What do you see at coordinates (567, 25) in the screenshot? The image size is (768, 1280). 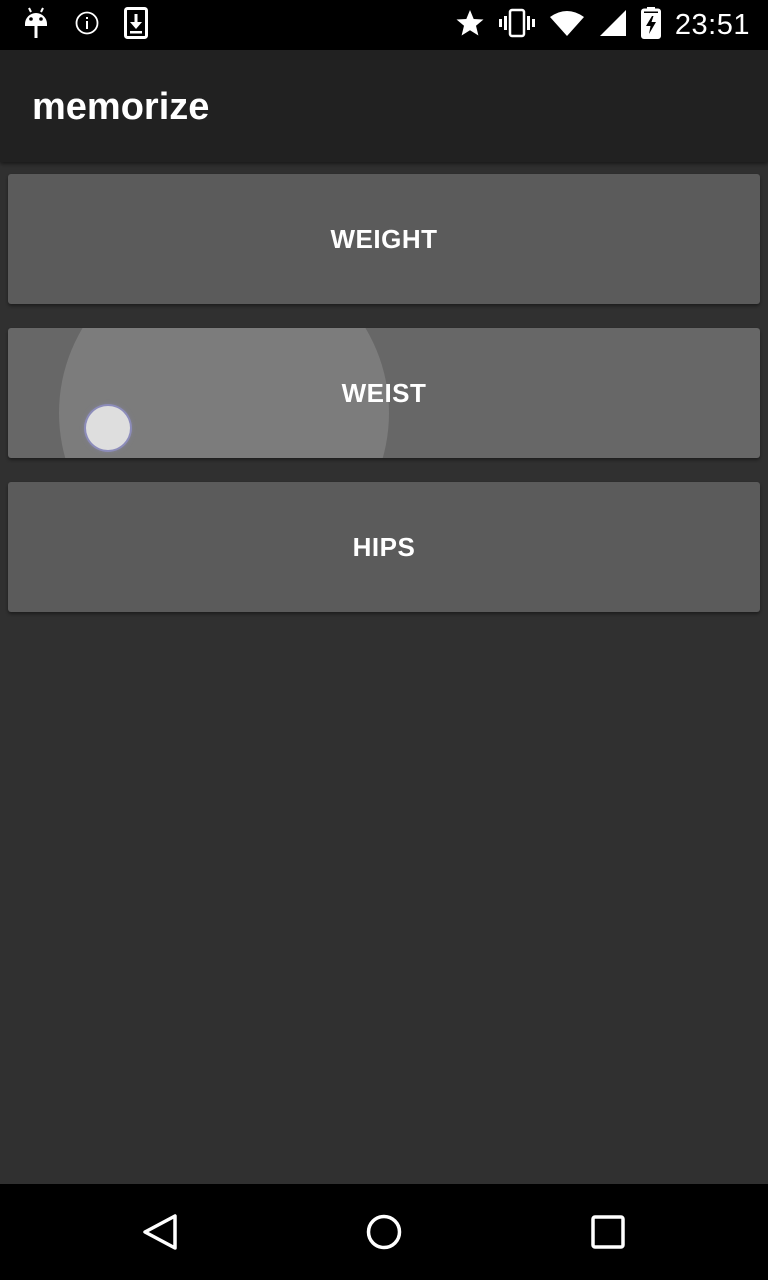 I see `wifi-icon` at bounding box center [567, 25].